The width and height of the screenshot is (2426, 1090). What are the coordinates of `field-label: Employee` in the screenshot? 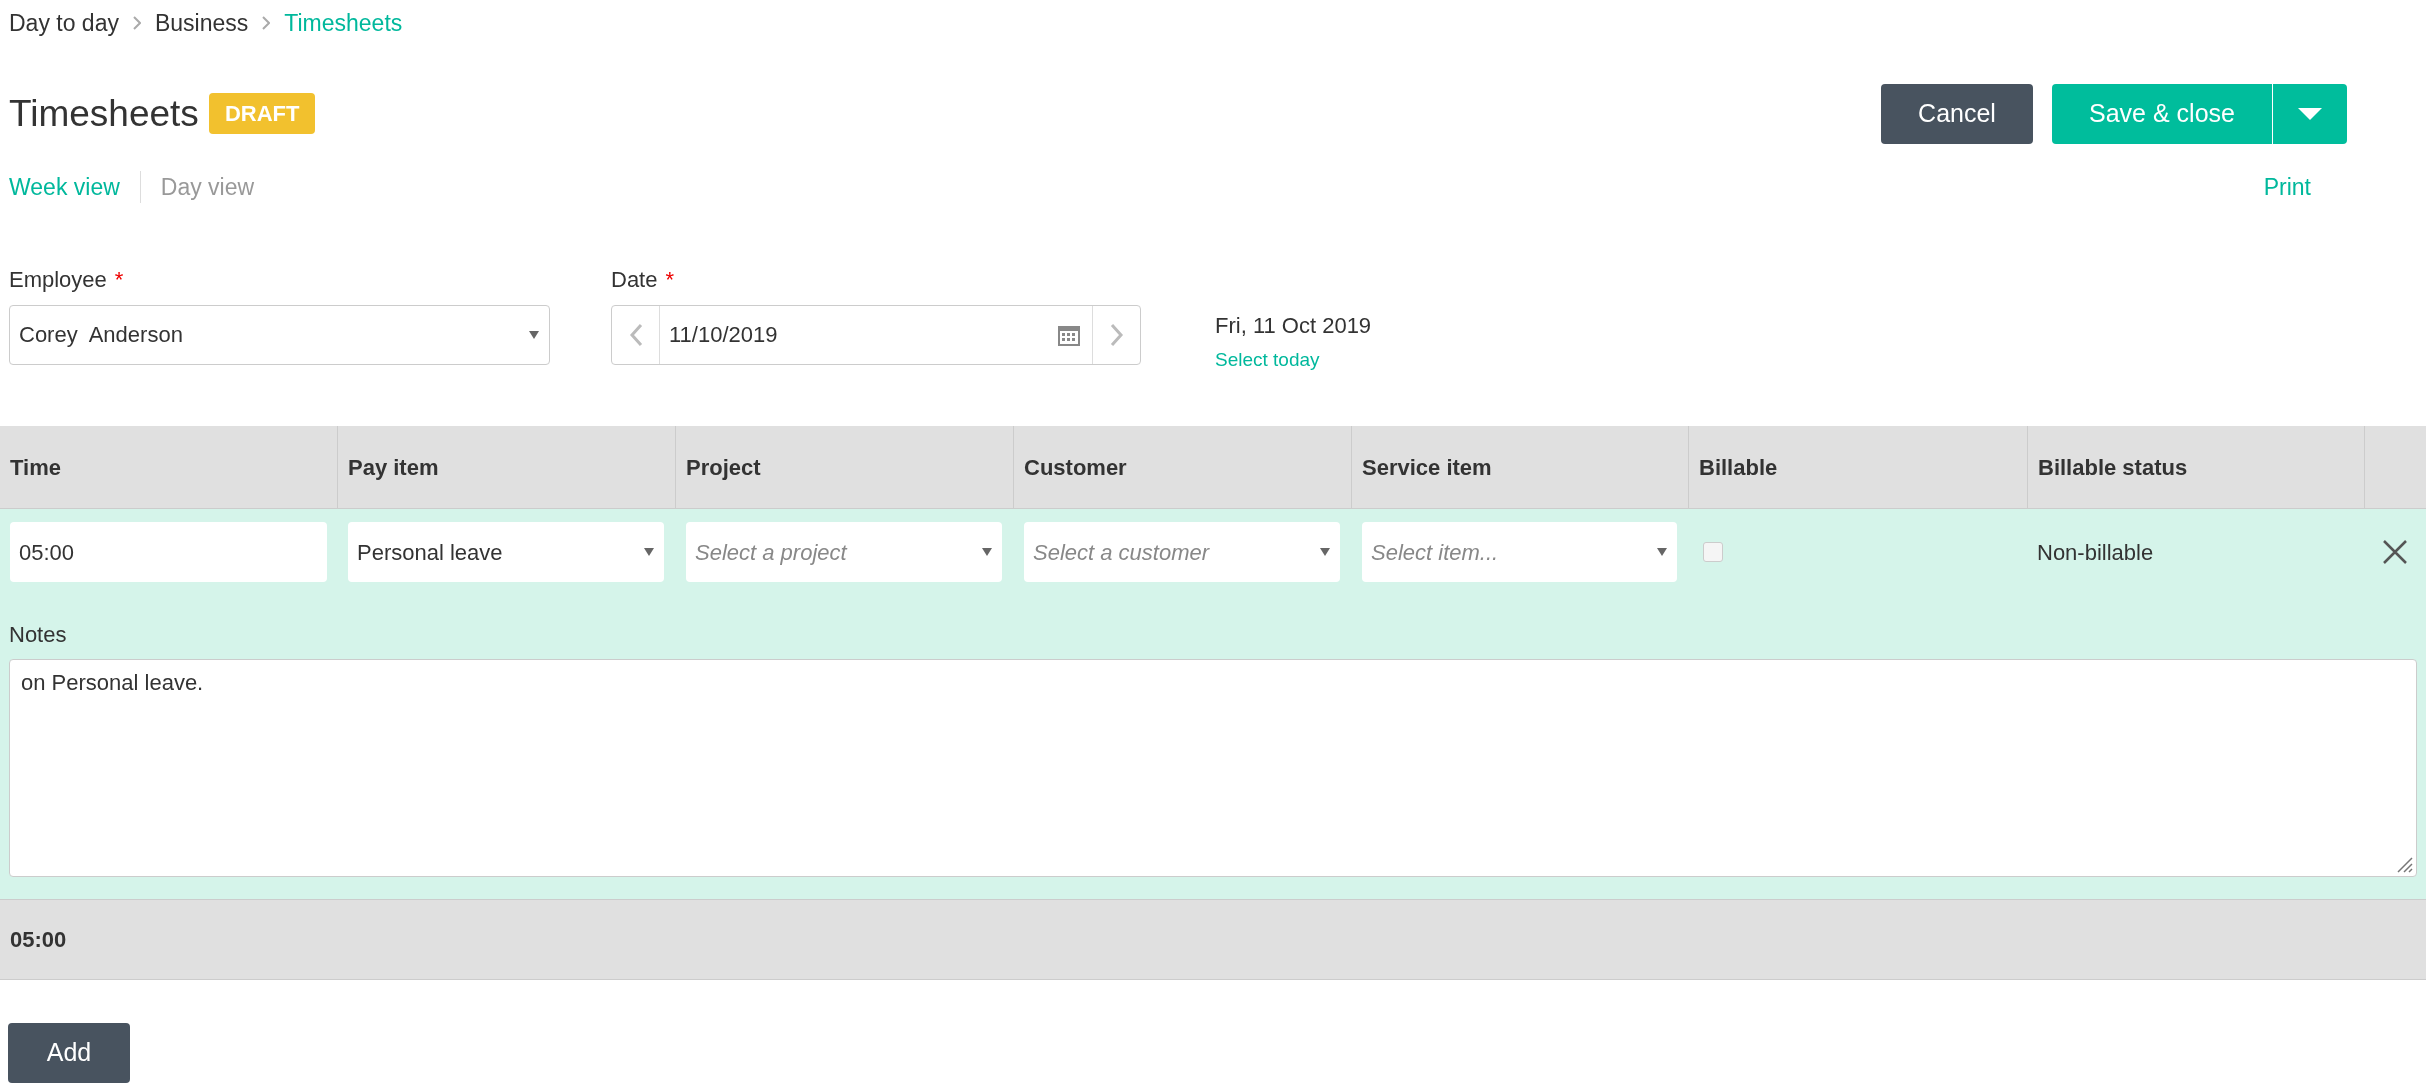 It's located at (58, 280).